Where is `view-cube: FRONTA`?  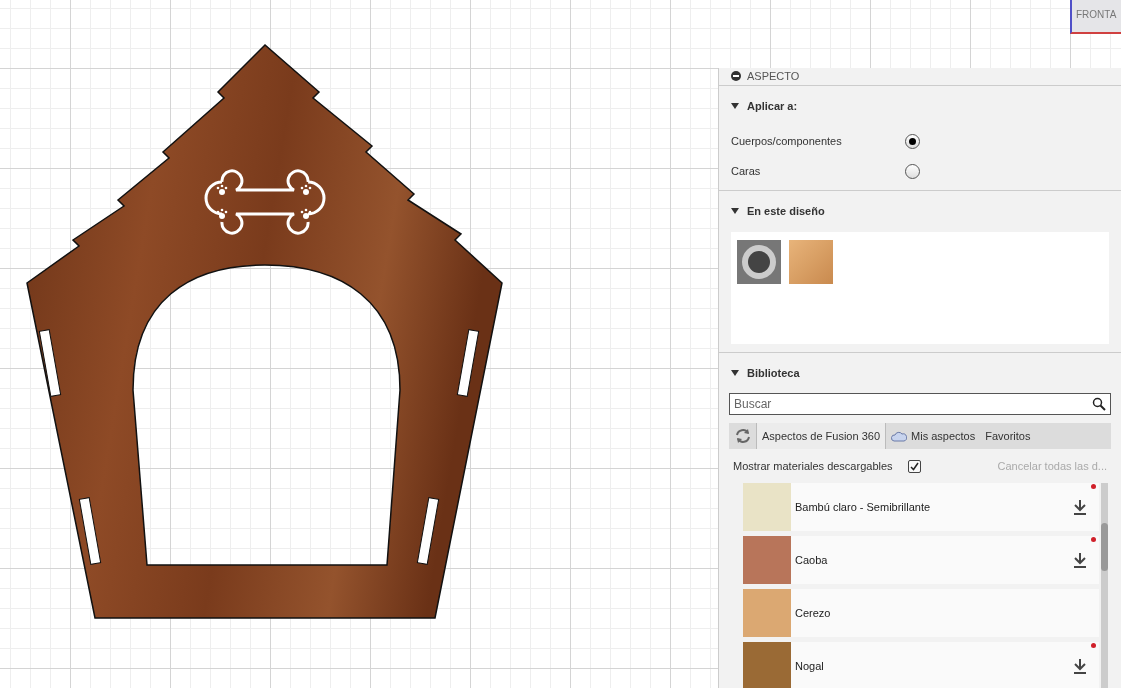
view-cube: FRONTA is located at coordinates (1095, 17).